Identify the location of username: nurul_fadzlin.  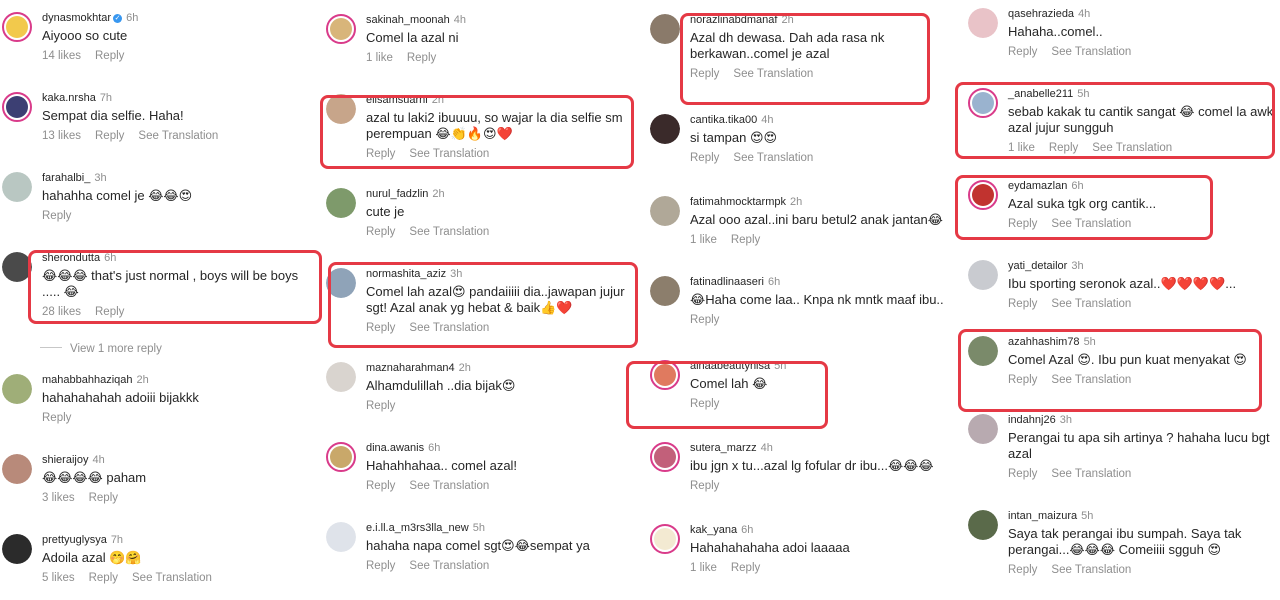
(397, 194).